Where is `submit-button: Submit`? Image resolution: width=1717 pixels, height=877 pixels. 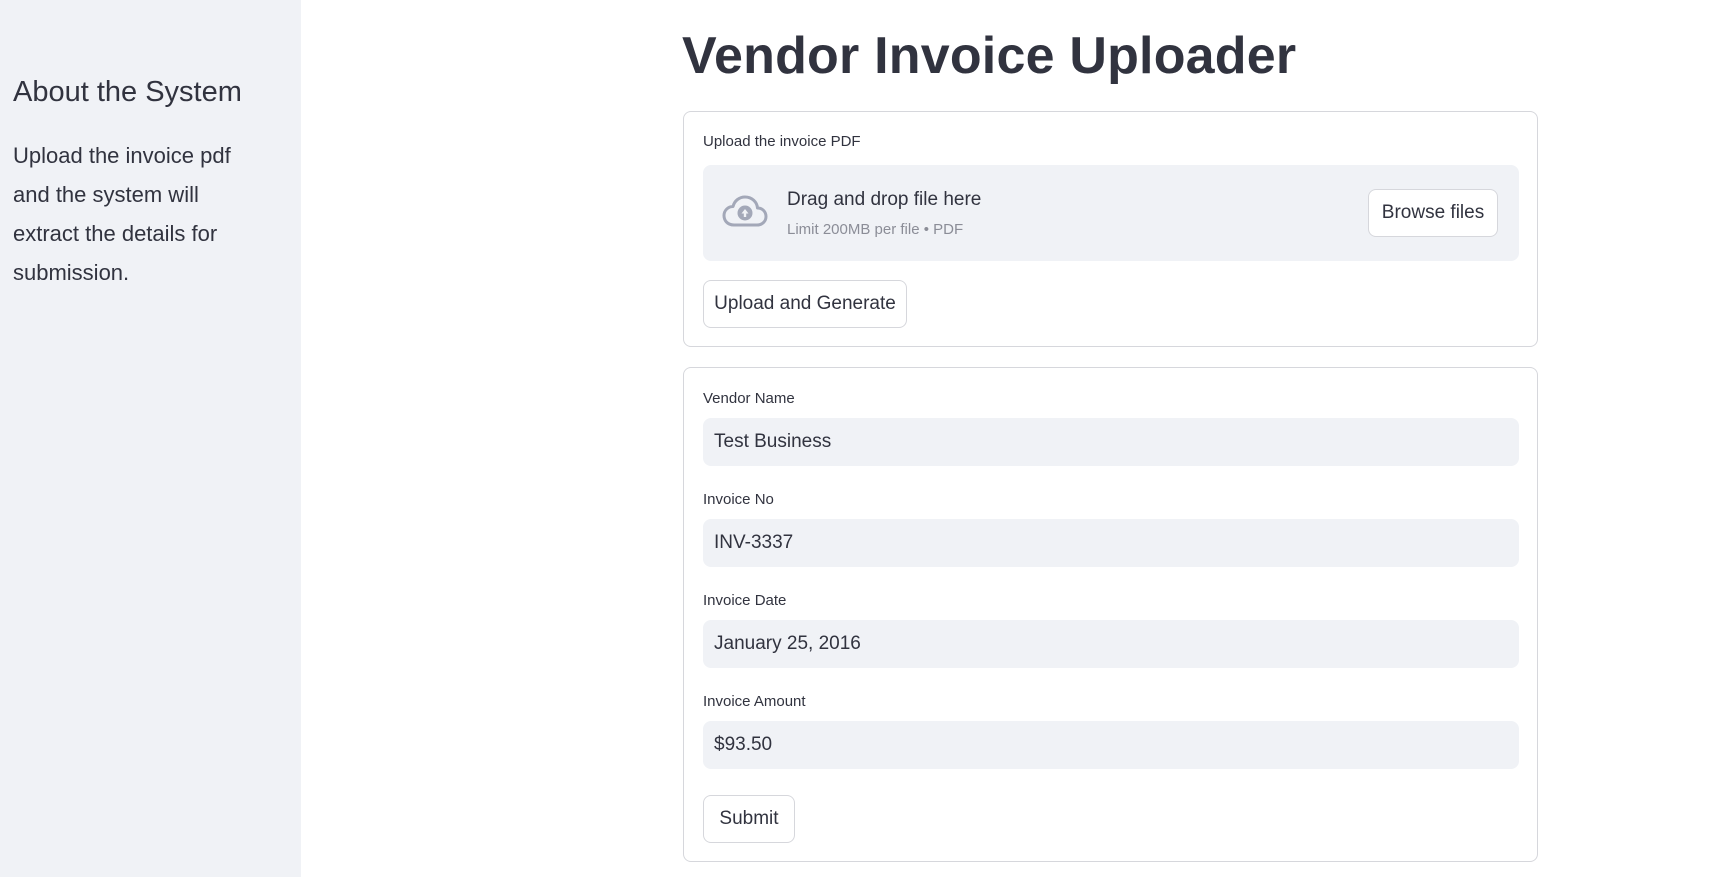
submit-button: Submit is located at coordinates (749, 819).